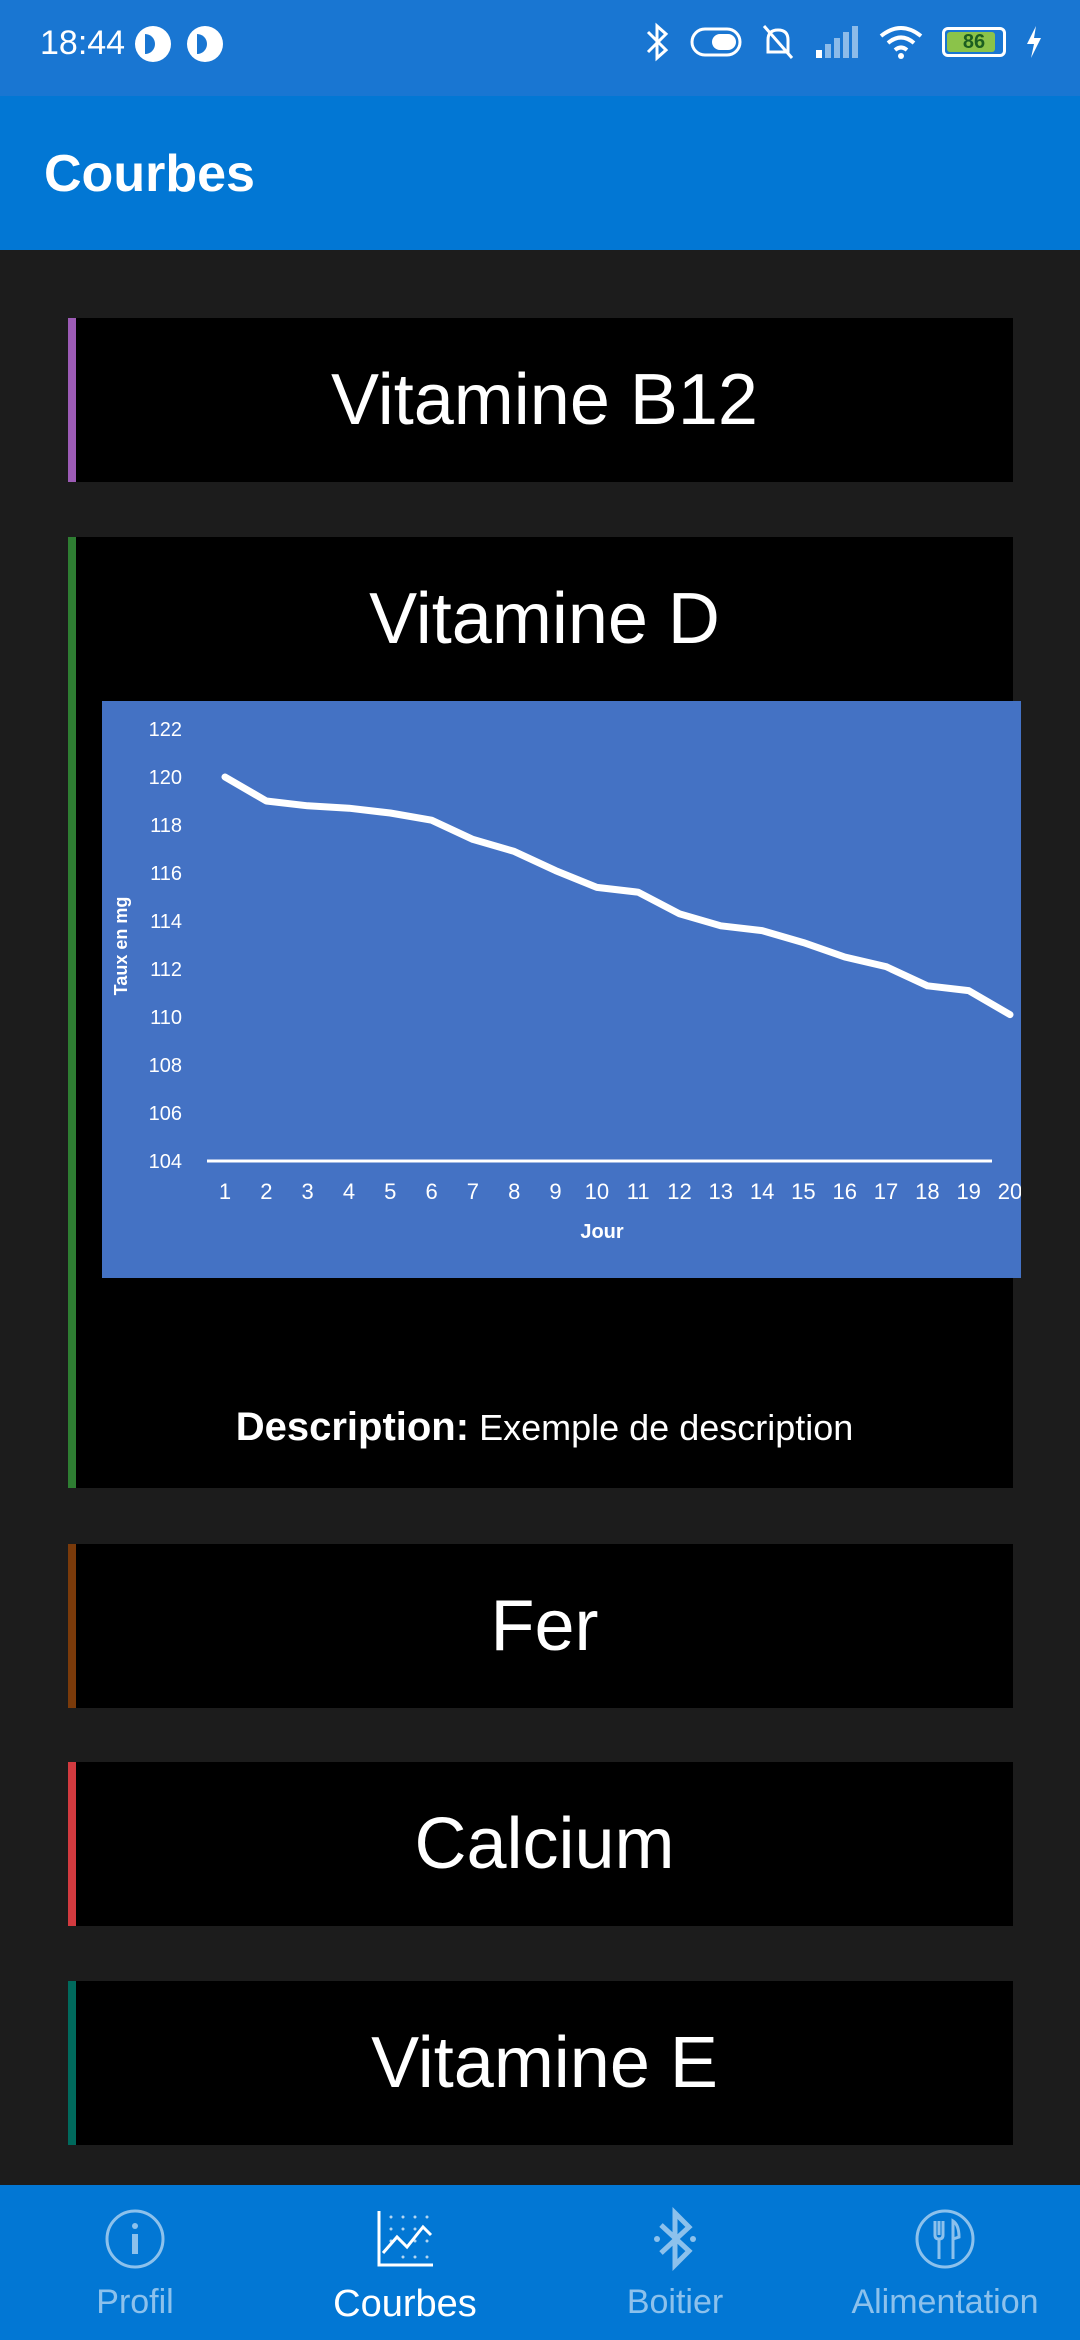 This screenshot has width=1080, height=2340. I want to click on x-tick-label: 13, so click(721, 1191).